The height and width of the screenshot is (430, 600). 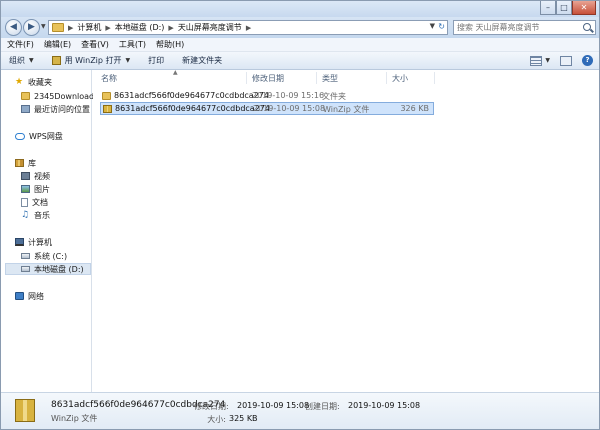 What do you see at coordinates (46, 136) in the screenshot?
I see `nav-wps-label: WPS网盘` at bounding box center [46, 136].